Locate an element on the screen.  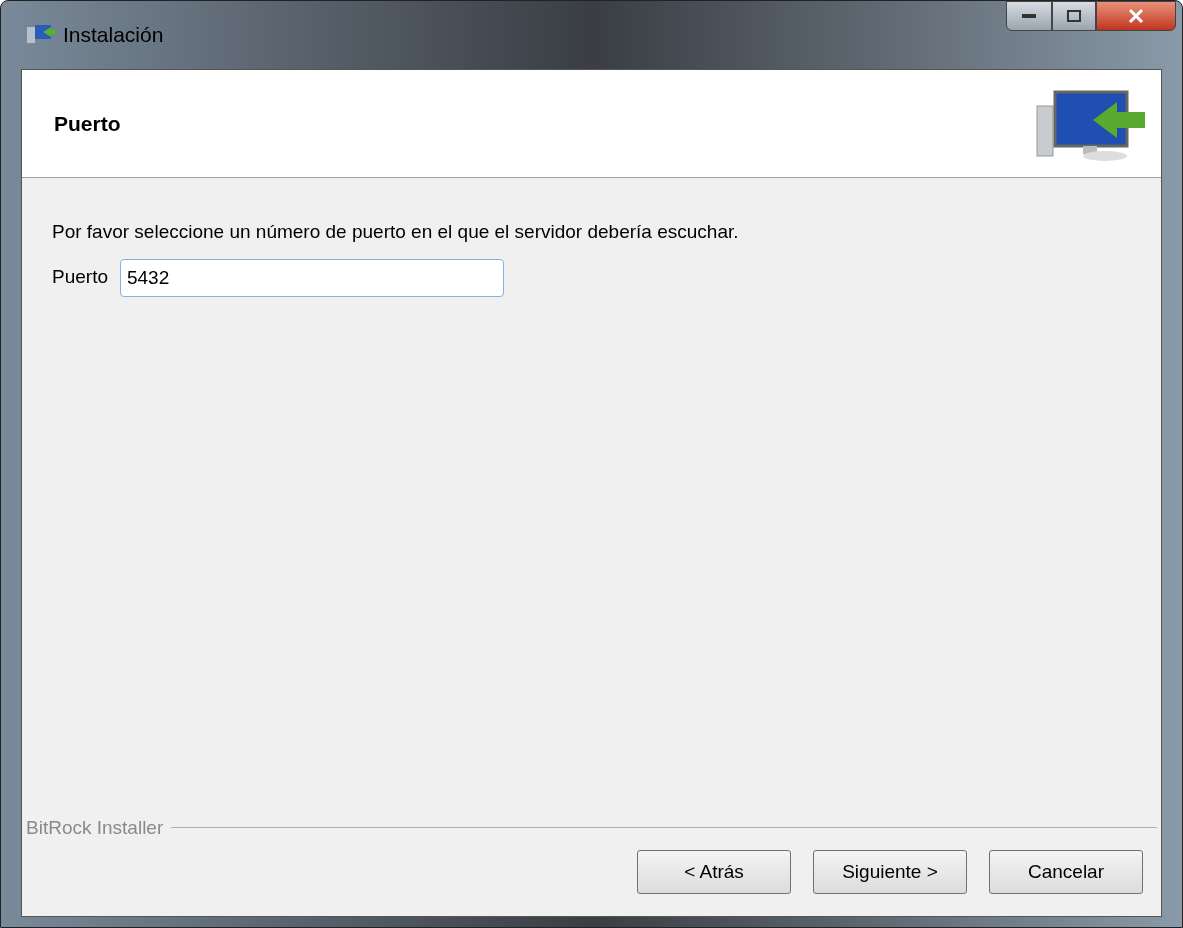
wizard-button: Siguiente > is located at coordinates (890, 872).